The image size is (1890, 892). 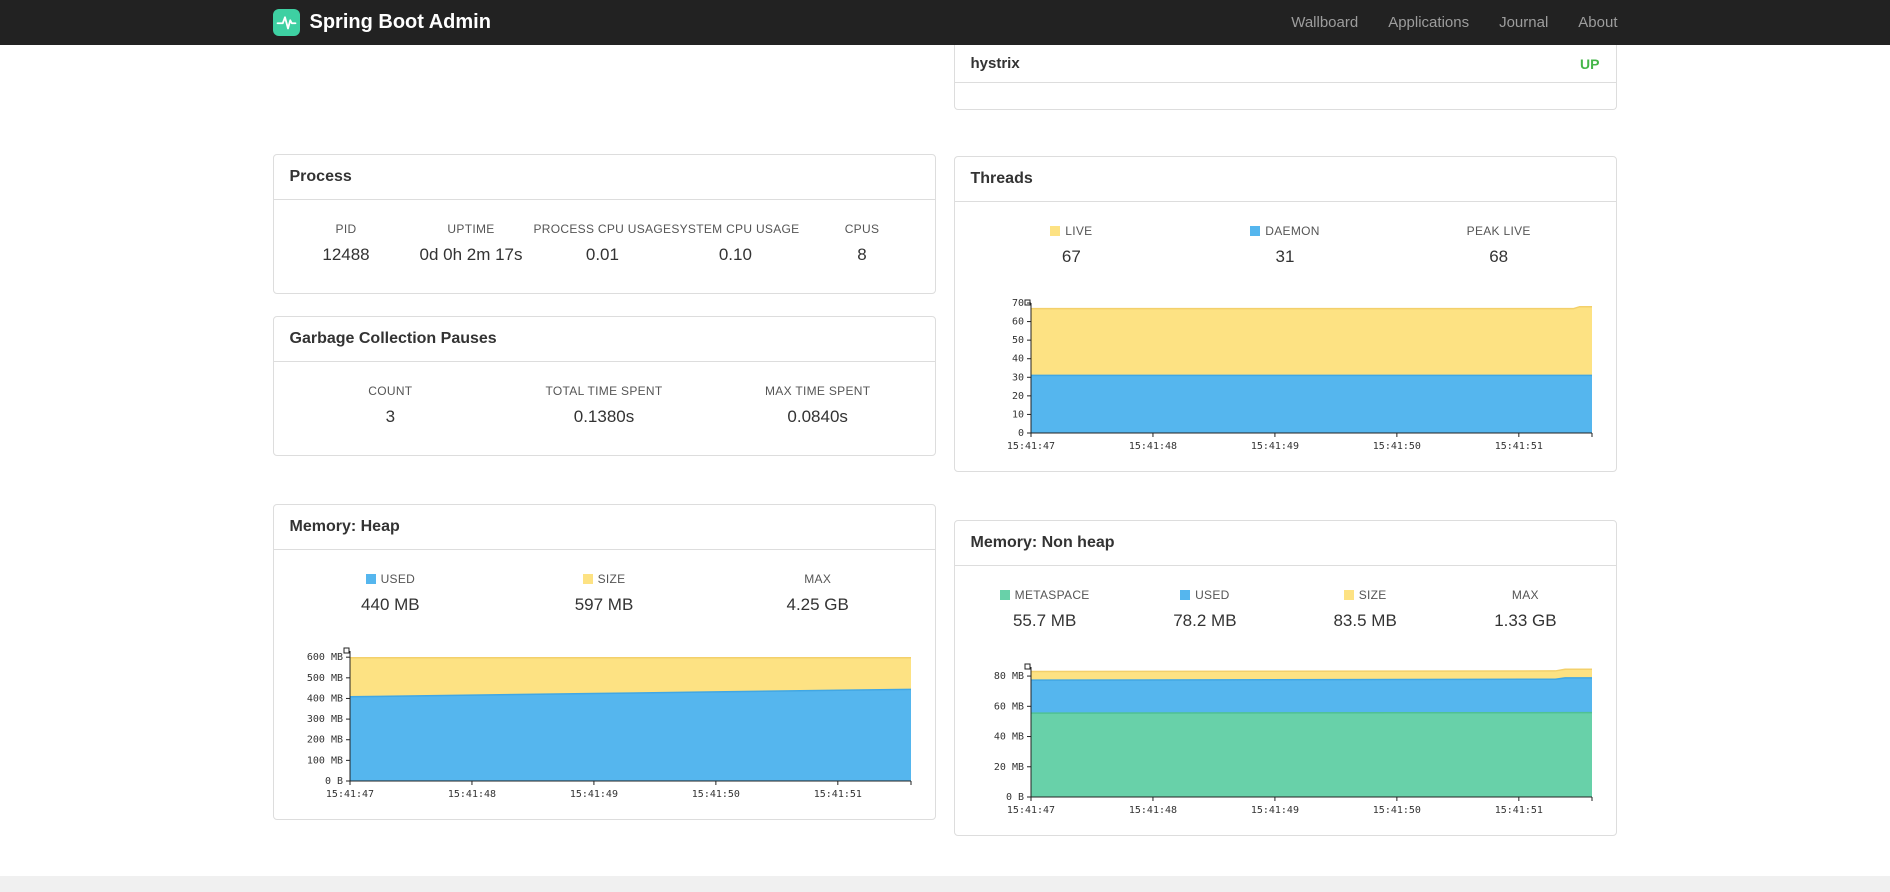 I want to click on metric-label: USED, so click(x=391, y=579).